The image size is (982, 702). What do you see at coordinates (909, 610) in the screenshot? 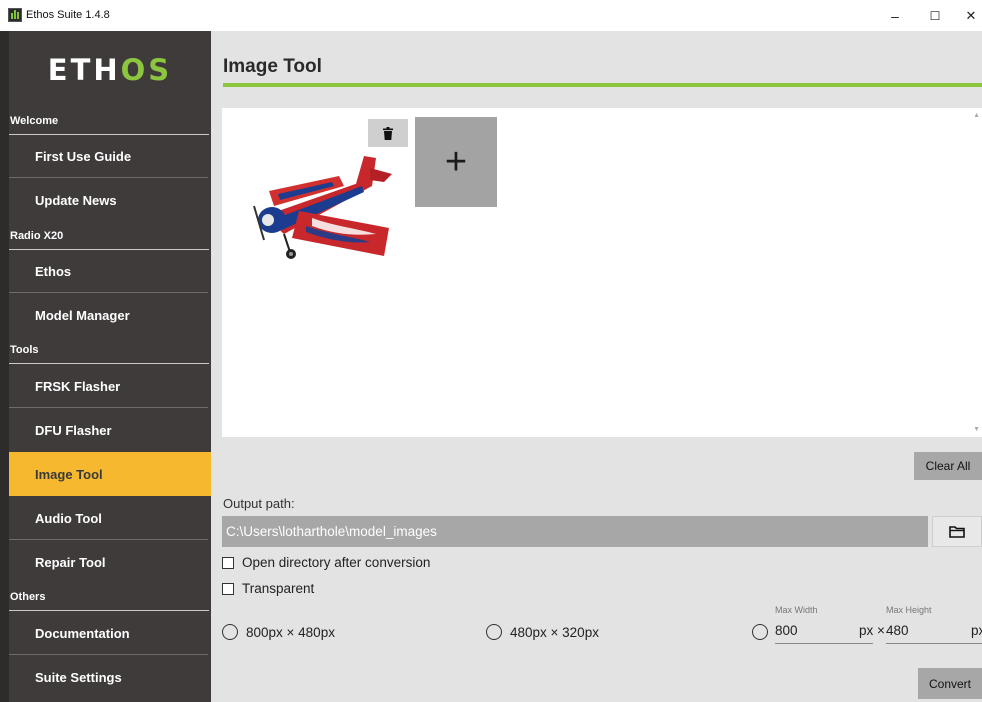
I see `max-height-label: Max Height` at bounding box center [909, 610].